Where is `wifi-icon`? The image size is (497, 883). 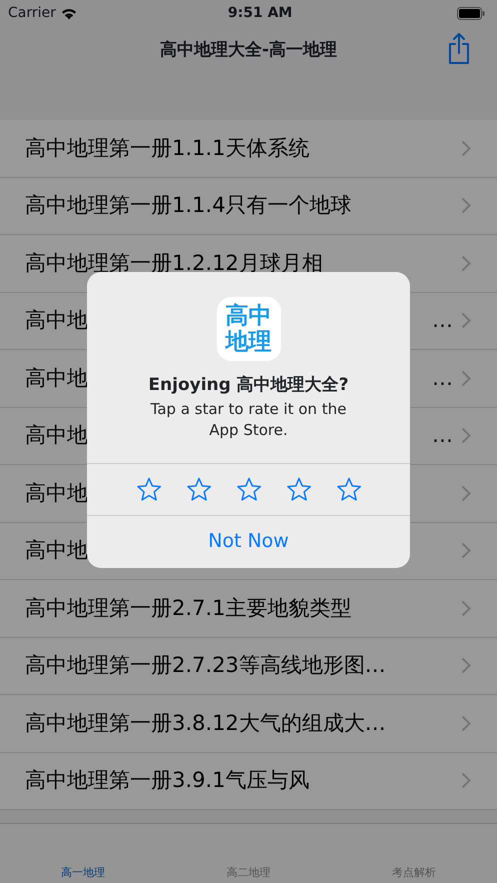
wifi-icon is located at coordinates (69, 13).